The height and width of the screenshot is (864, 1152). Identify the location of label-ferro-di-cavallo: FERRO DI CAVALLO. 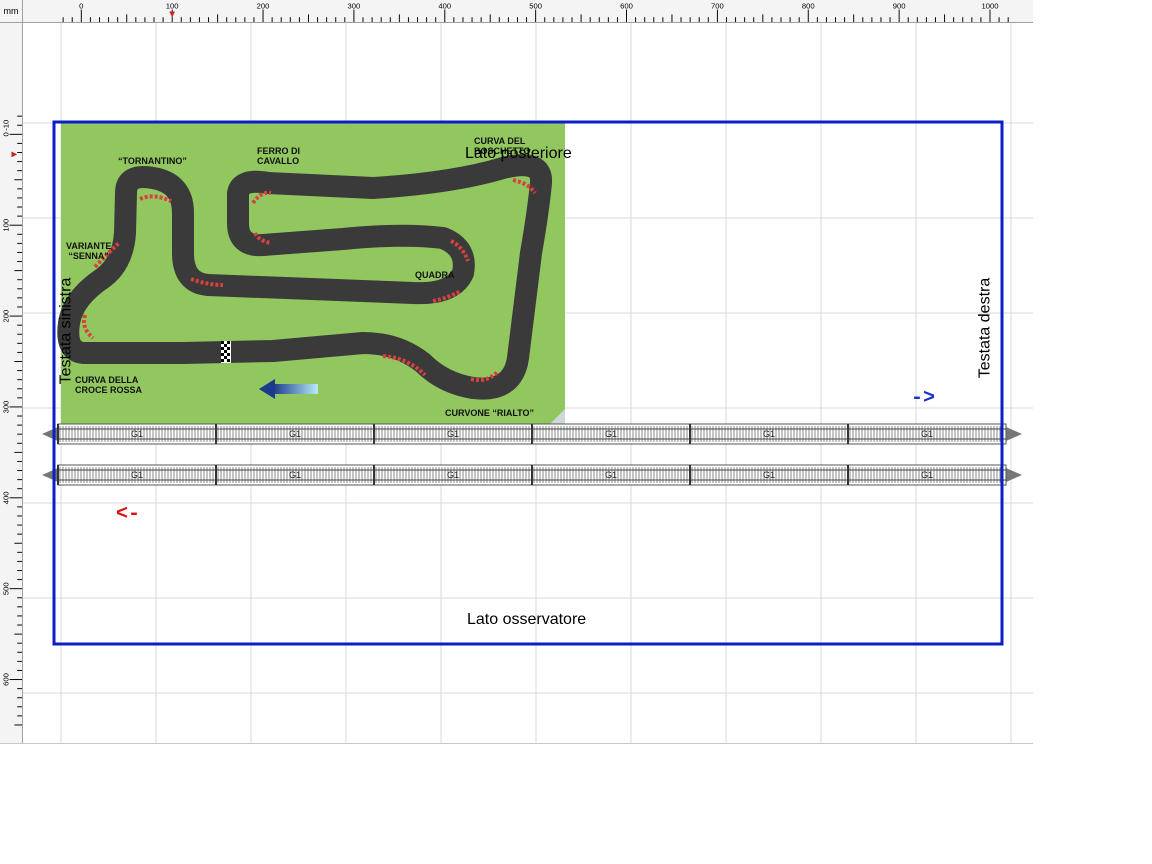
(278, 156).